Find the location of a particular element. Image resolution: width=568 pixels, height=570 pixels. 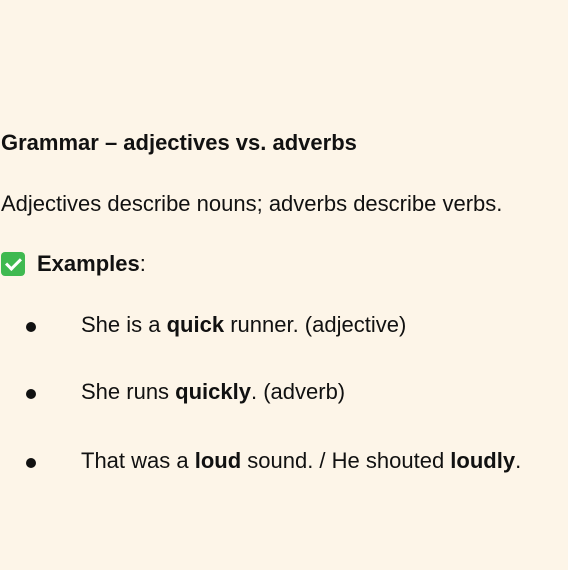

list-item-keyword: quick is located at coordinates (195, 324).